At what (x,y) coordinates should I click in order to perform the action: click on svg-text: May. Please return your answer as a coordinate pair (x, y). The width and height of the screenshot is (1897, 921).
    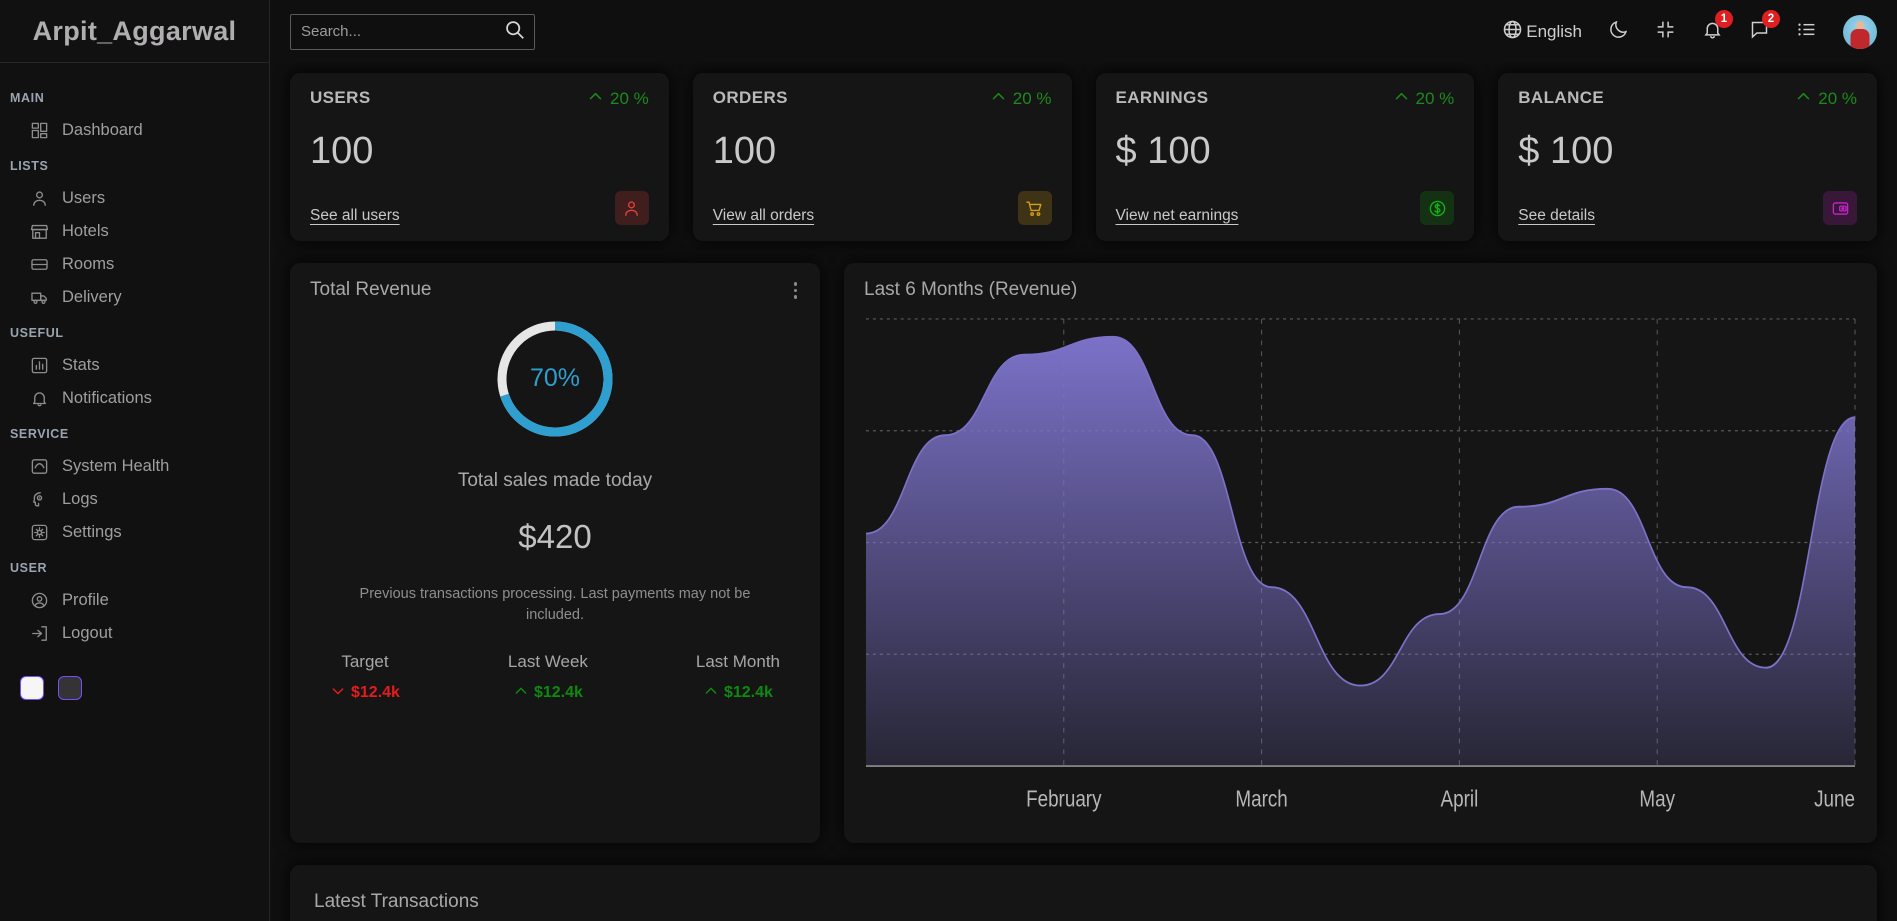
    Looking at the image, I should click on (1657, 799).